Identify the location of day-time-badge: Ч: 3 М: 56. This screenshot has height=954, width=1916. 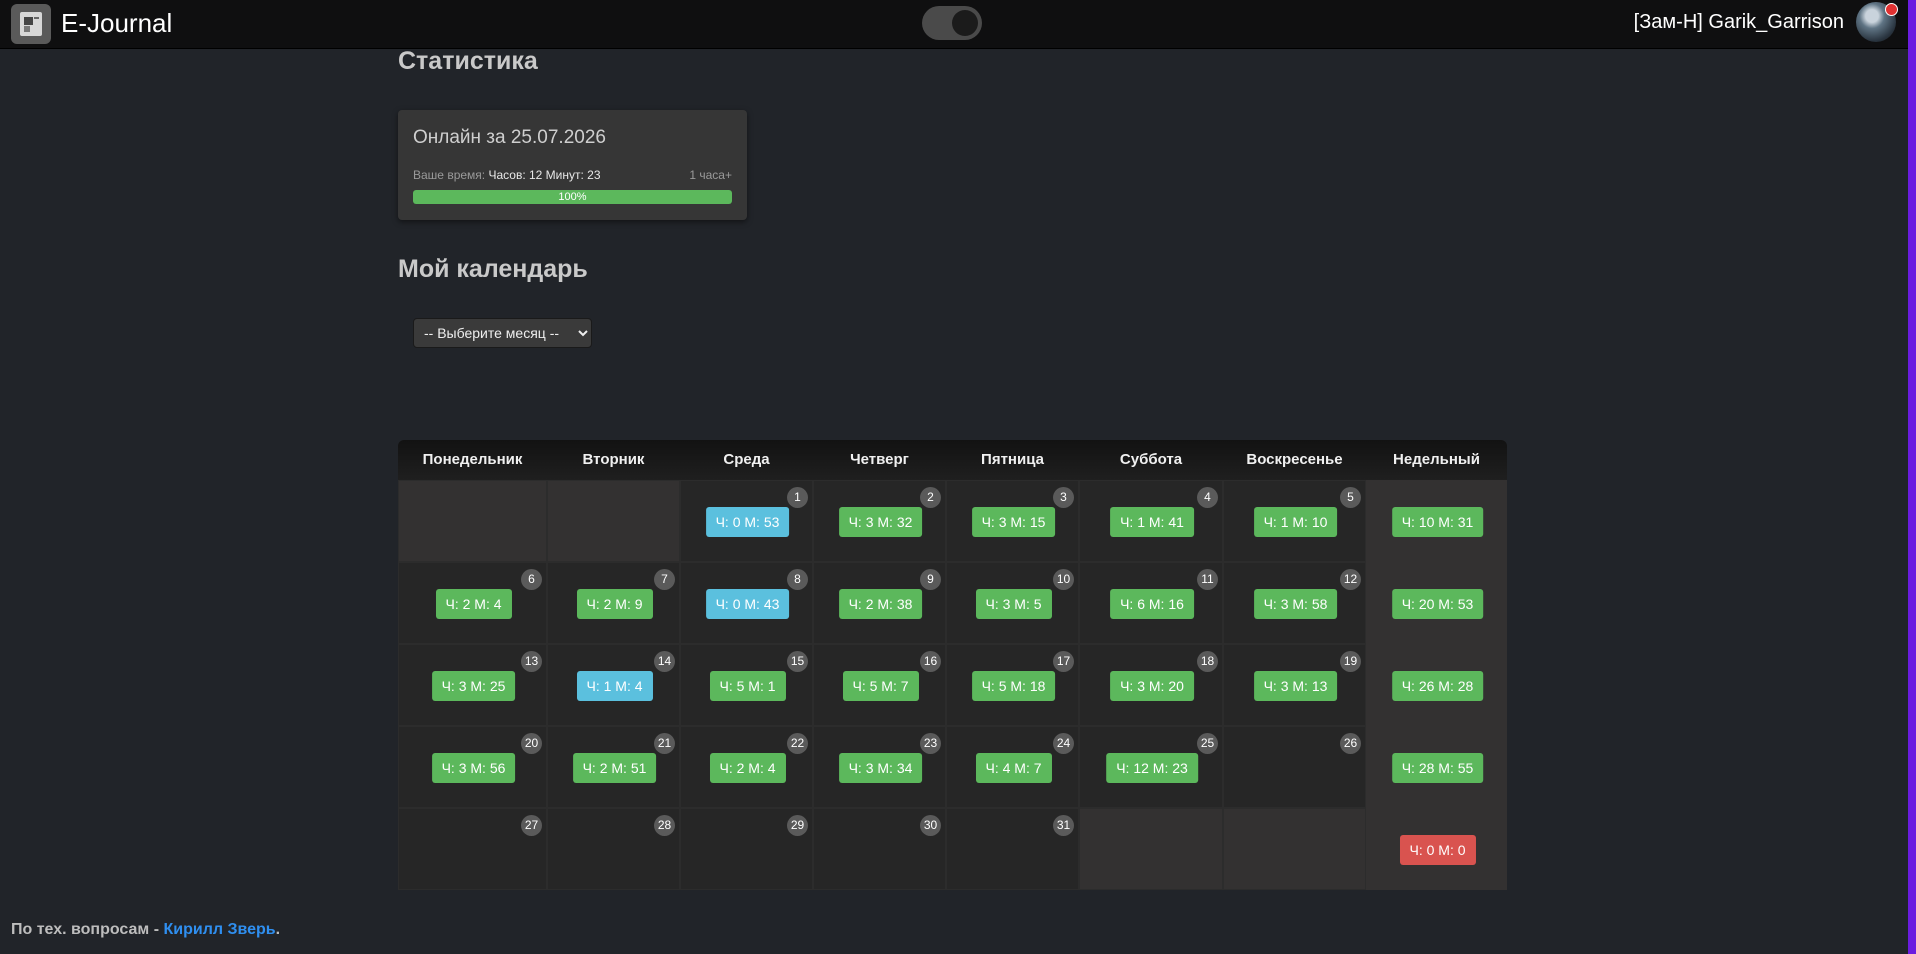
(473, 768).